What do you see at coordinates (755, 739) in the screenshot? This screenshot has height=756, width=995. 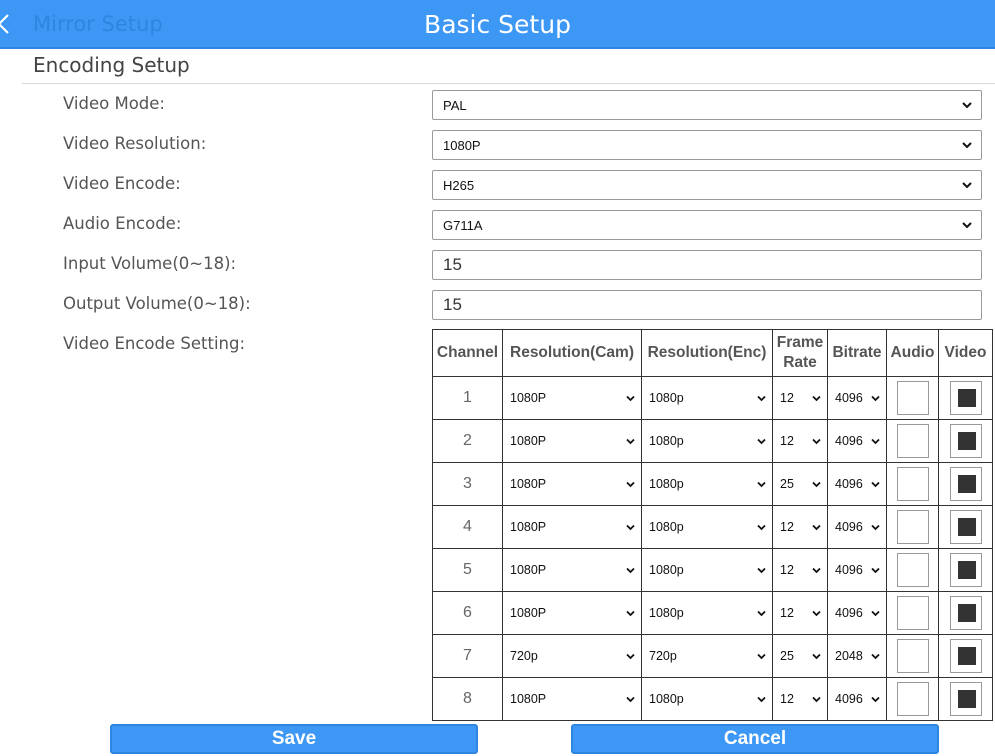 I see `cancel-button: Cancel` at bounding box center [755, 739].